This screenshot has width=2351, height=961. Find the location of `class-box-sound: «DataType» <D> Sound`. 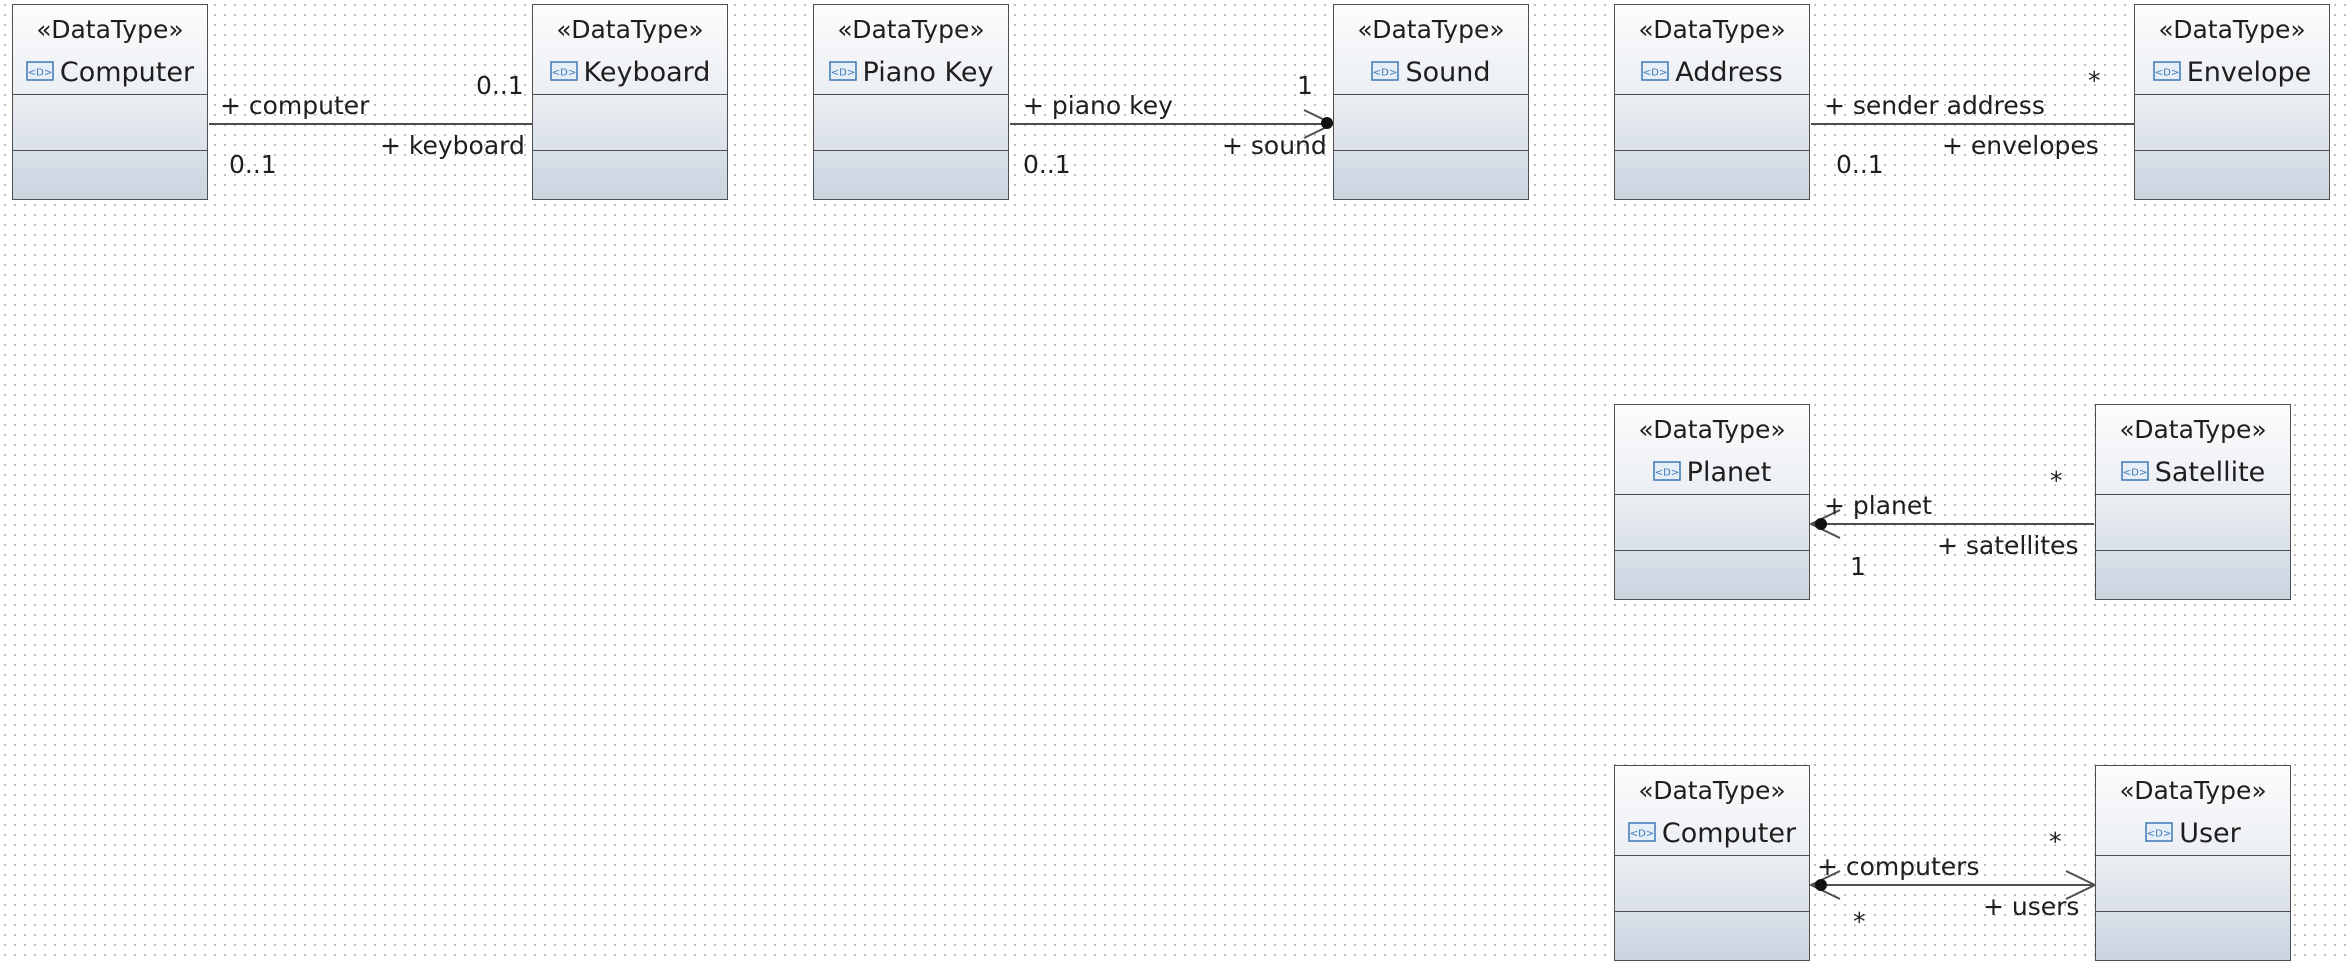

class-box-sound: «DataType» <D> Sound is located at coordinates (1431, 102).